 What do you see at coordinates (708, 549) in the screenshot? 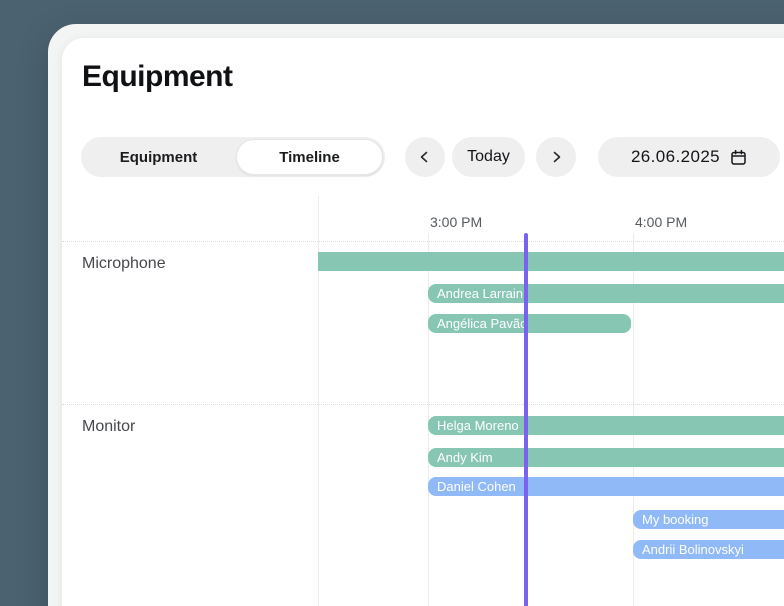
I see `booking-bar: Andrii Bolinovskyi` at bounding box center [708, 549].